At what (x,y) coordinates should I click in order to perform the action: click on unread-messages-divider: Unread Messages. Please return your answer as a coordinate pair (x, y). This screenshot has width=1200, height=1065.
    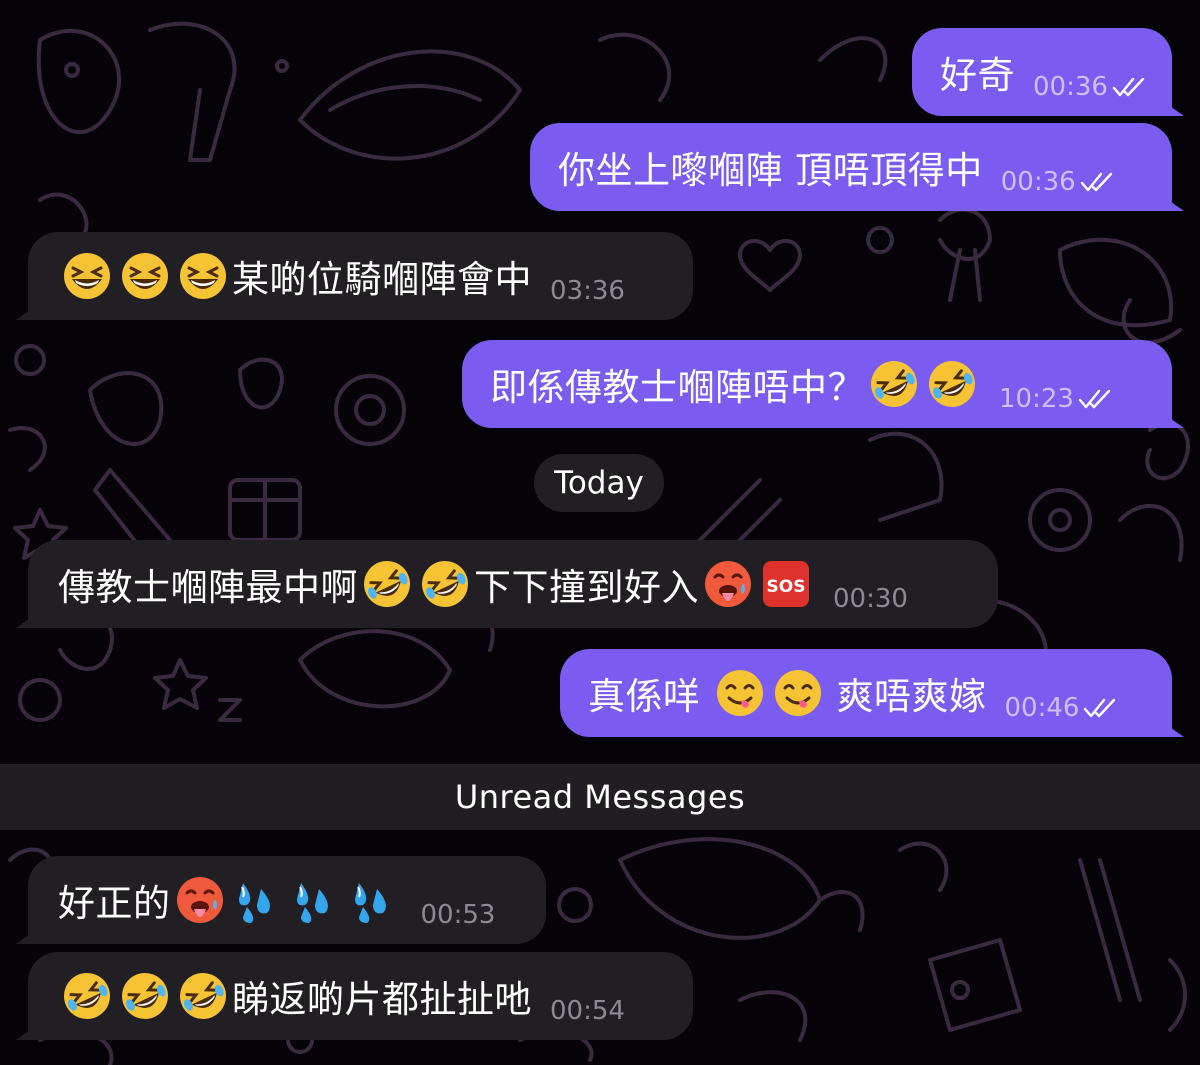
    Looking at the image, I should click on (600, 797).